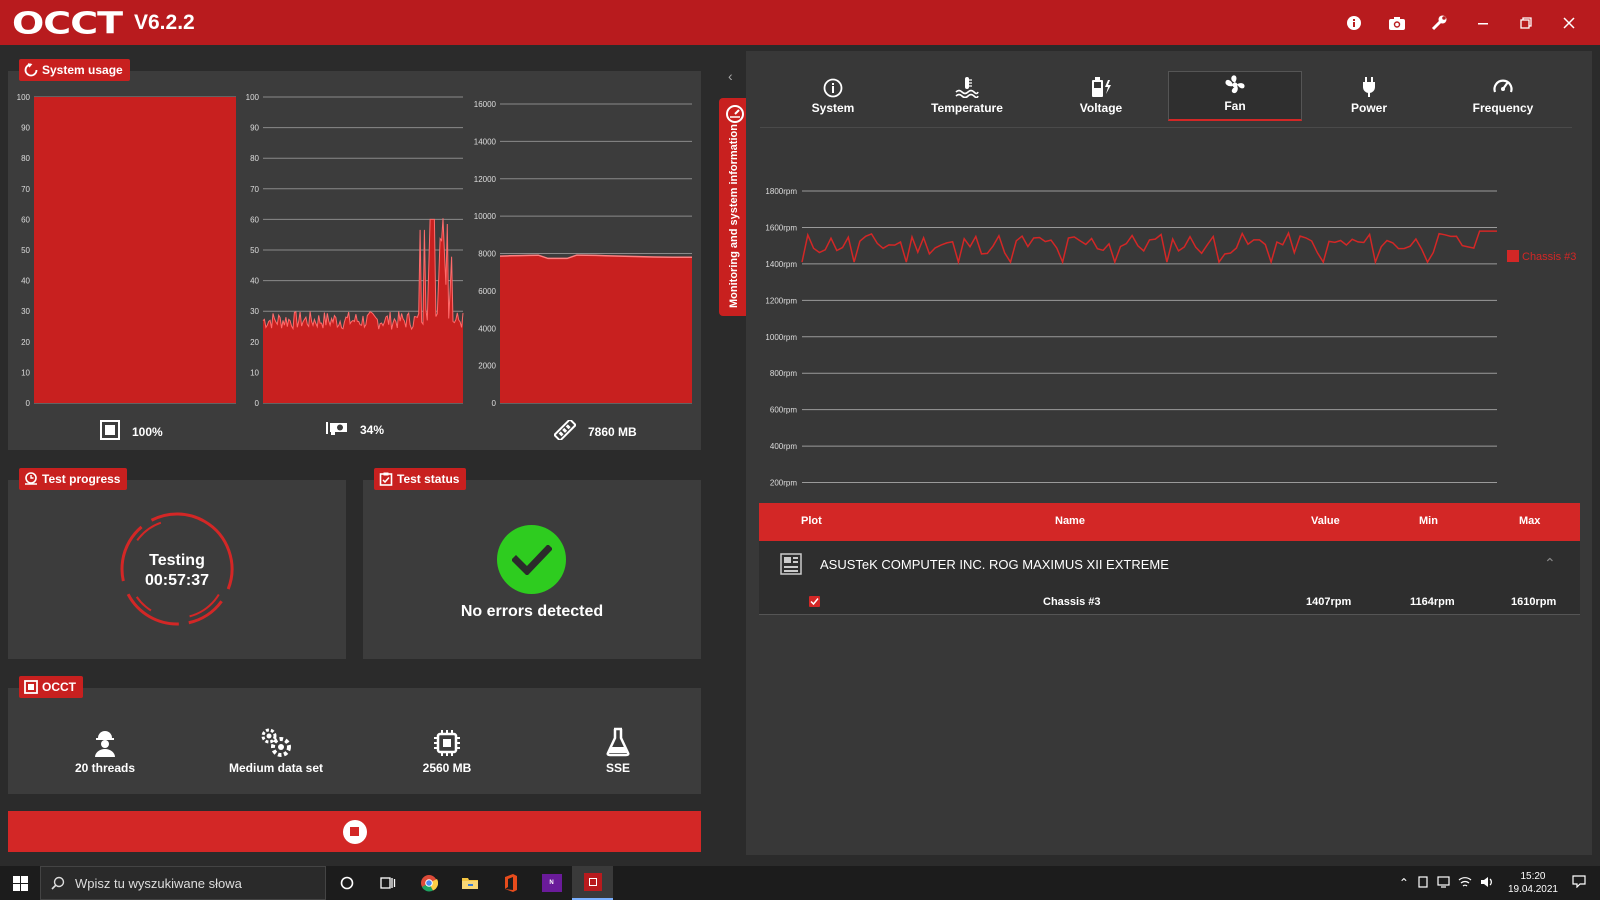 The height and width of the screenshot is (900, 1600). Describe the element at coordinates (594, 430) in the screenshot. I see `ram-usage: 7860 MB` at that location.